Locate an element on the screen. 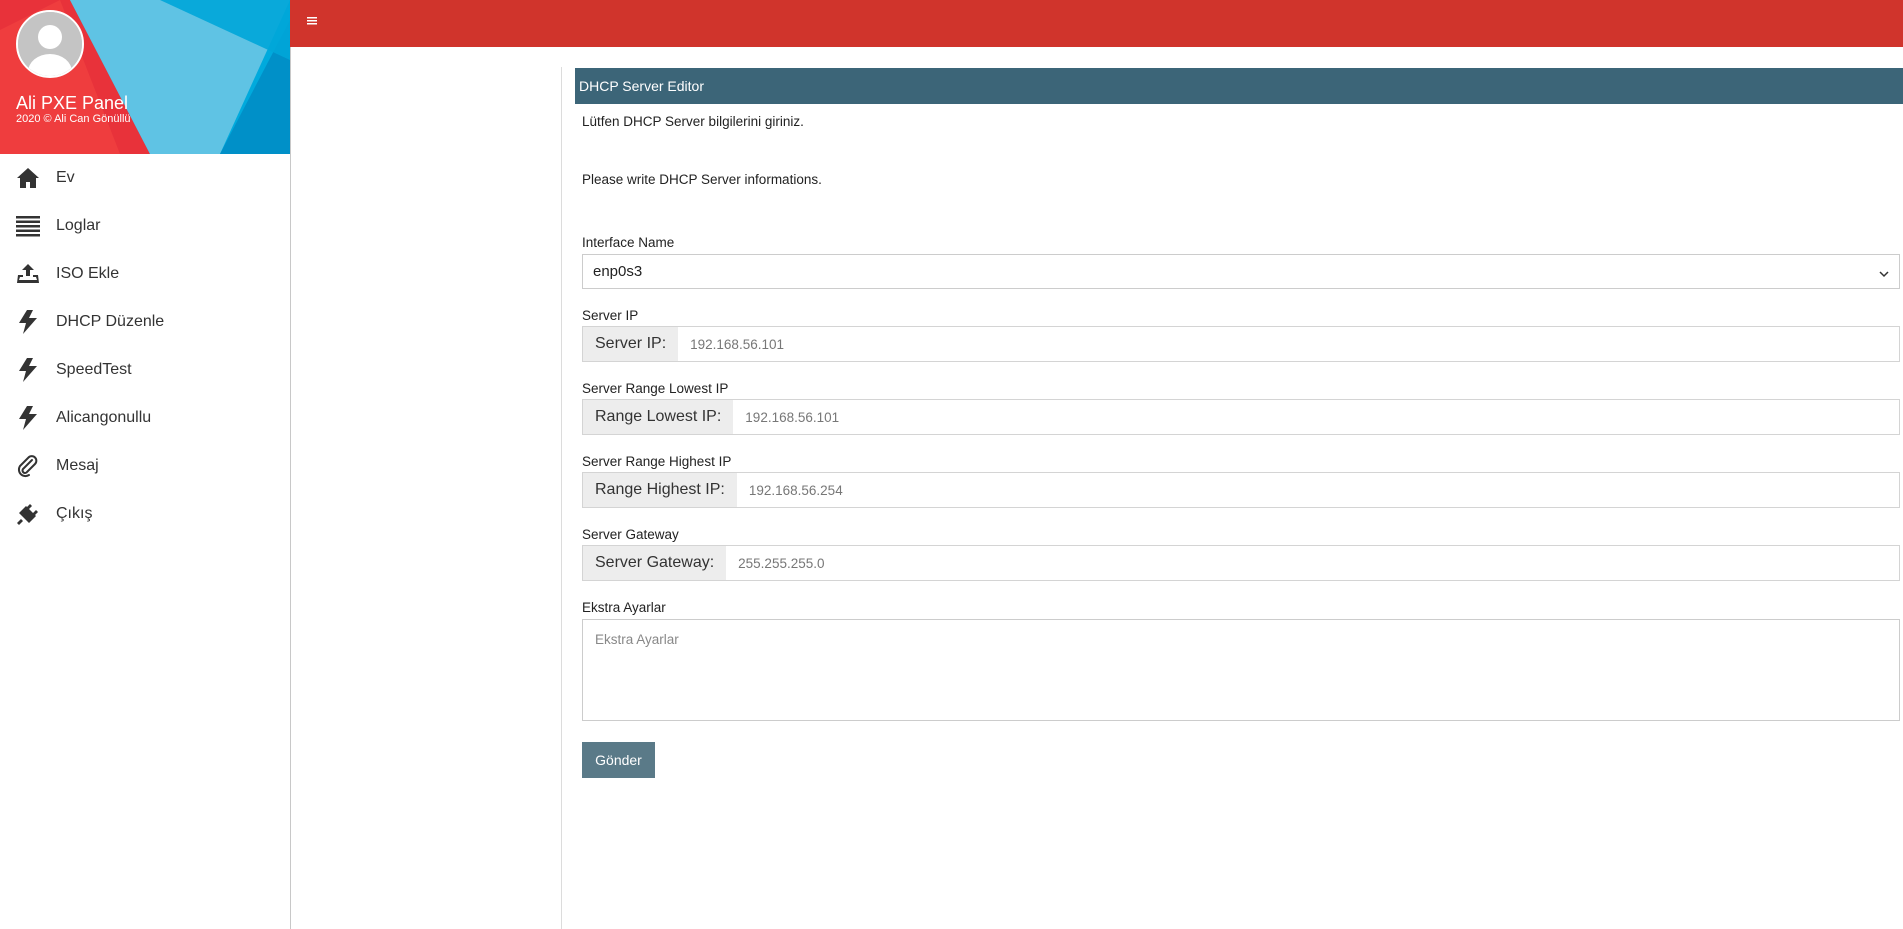  hamburger-icon is located at coordinates (312, 20).